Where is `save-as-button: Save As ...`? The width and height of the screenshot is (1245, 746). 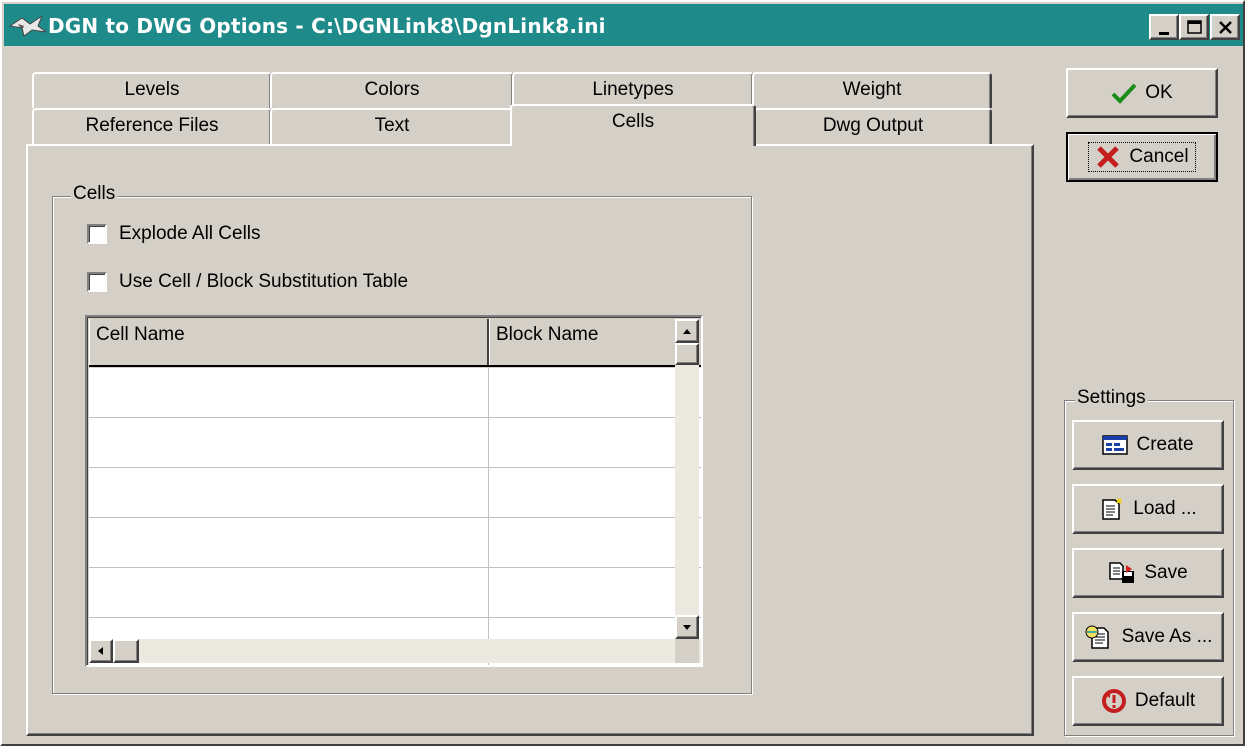
save-as-button: Save As ... is located at coordinates (1148, 637).